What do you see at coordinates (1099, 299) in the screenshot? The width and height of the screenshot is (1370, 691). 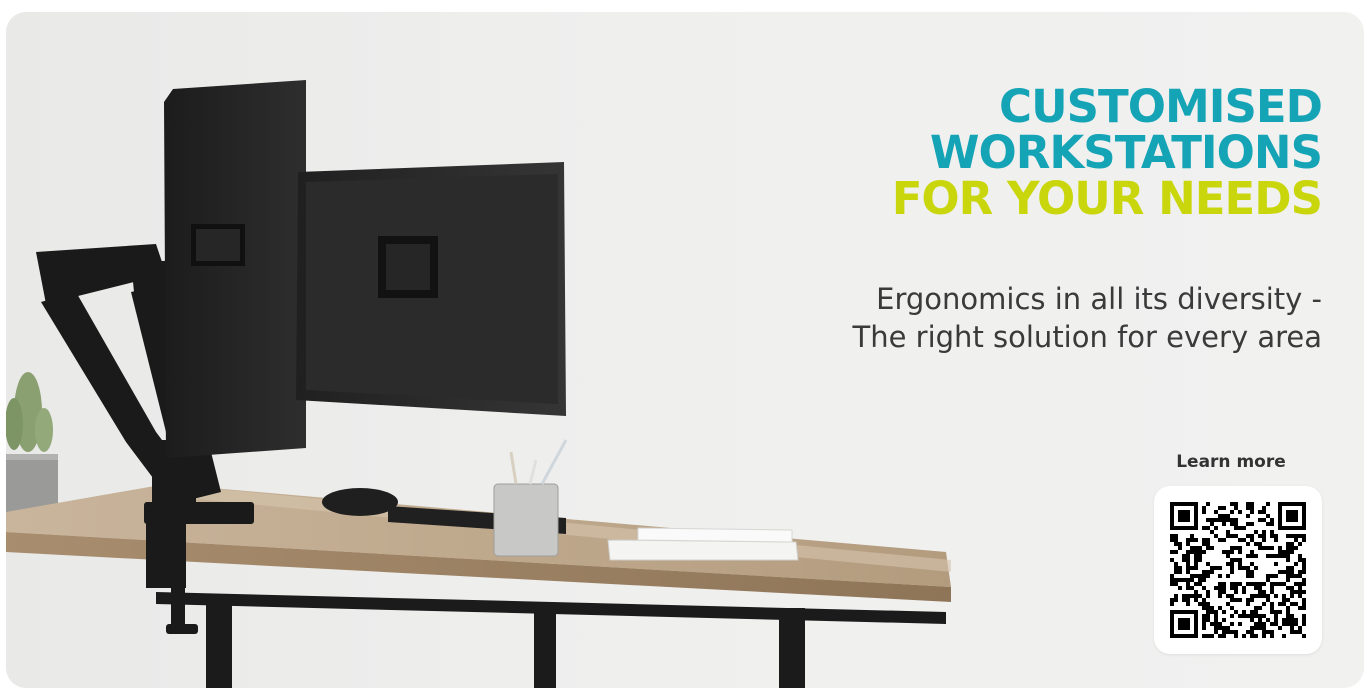 I see `subtitle-line-1: Ergonomics in all its diversity -` at bounding box center [1099, 299].